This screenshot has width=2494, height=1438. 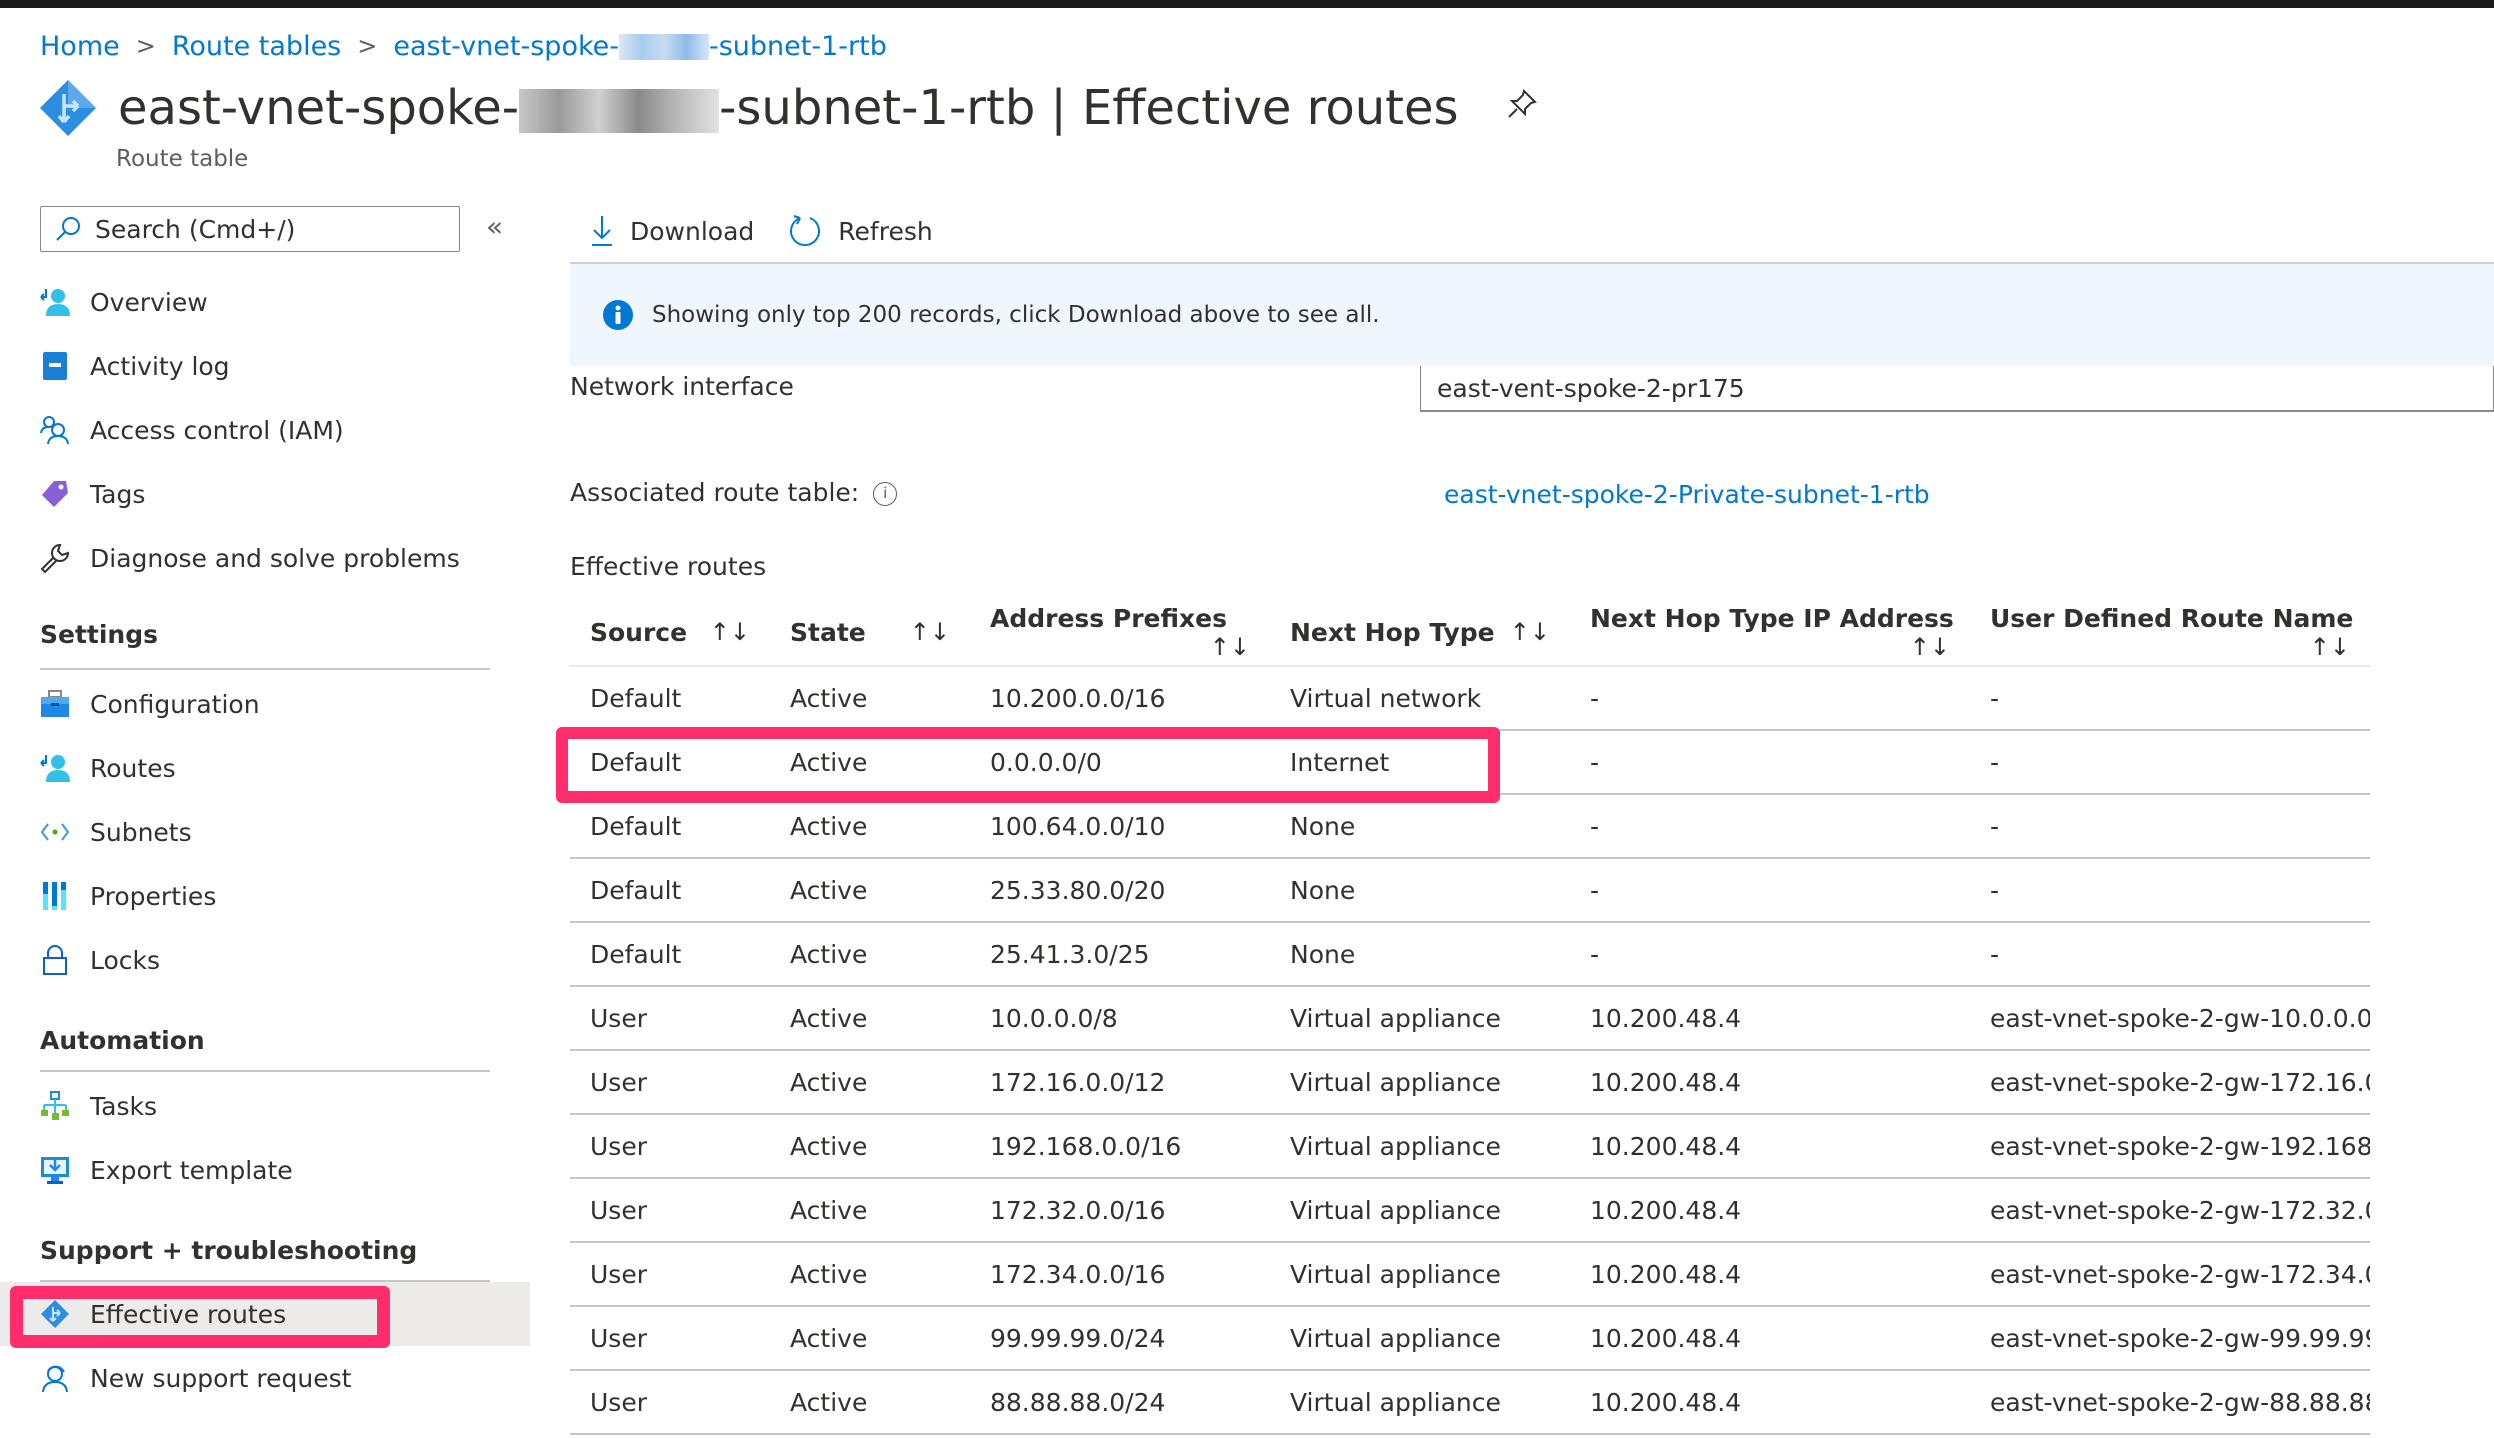 I want to click on column-header-next-hop-type: Next Hop Type ↑↓, so click(x=1420, y=633).